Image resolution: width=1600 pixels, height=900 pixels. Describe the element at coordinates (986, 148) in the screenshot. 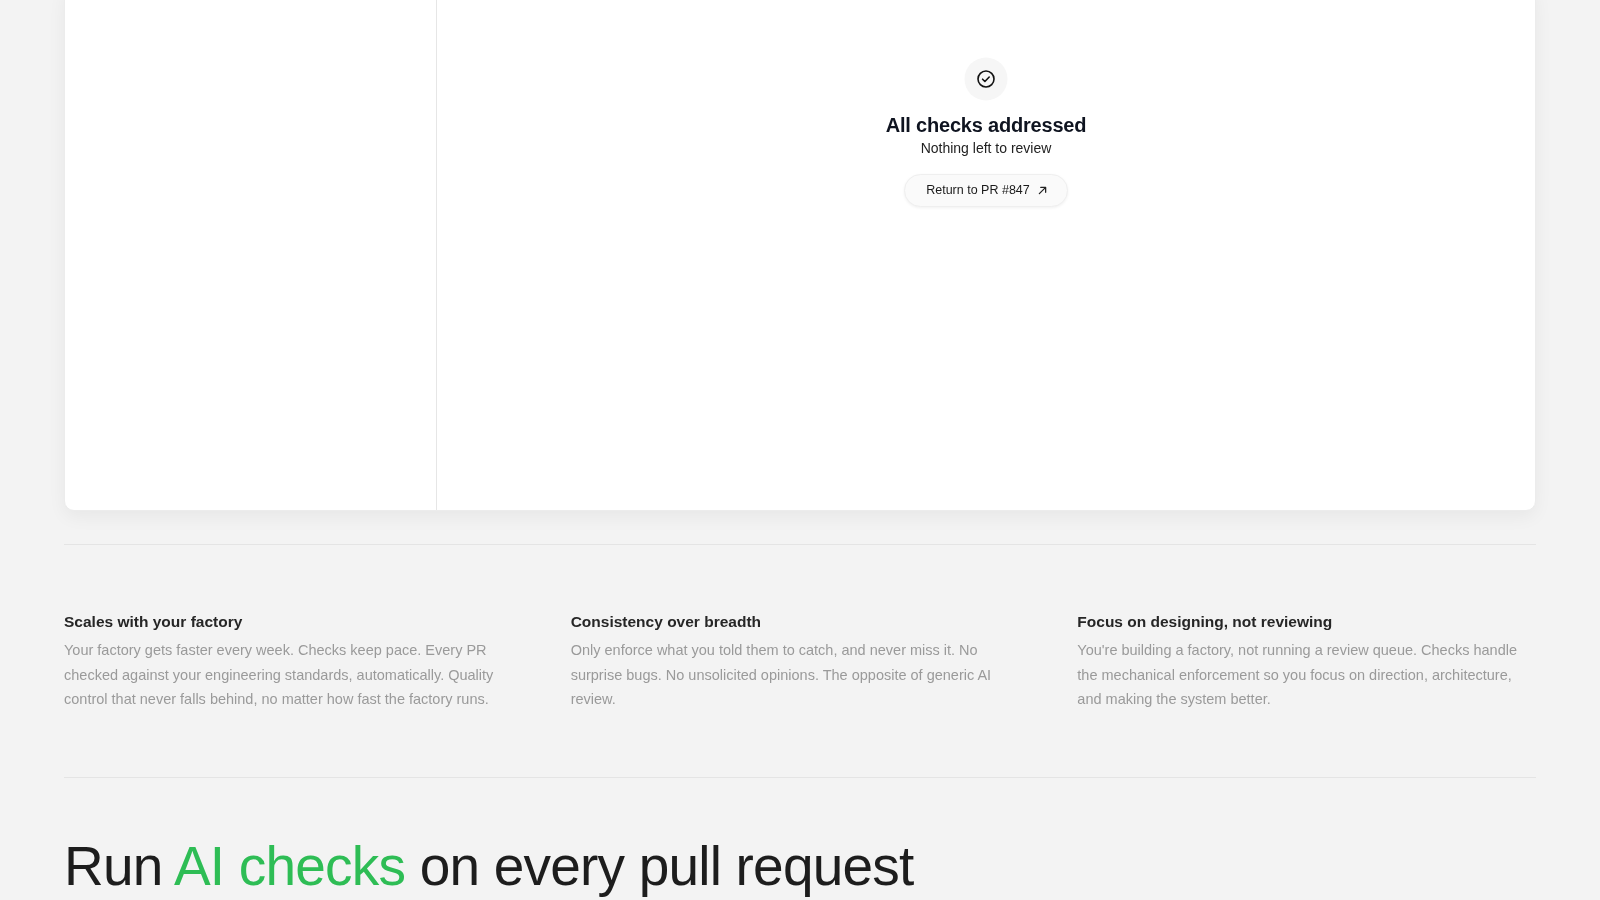

I see `empty-state-subtitle: Nothing left to review` at that location.